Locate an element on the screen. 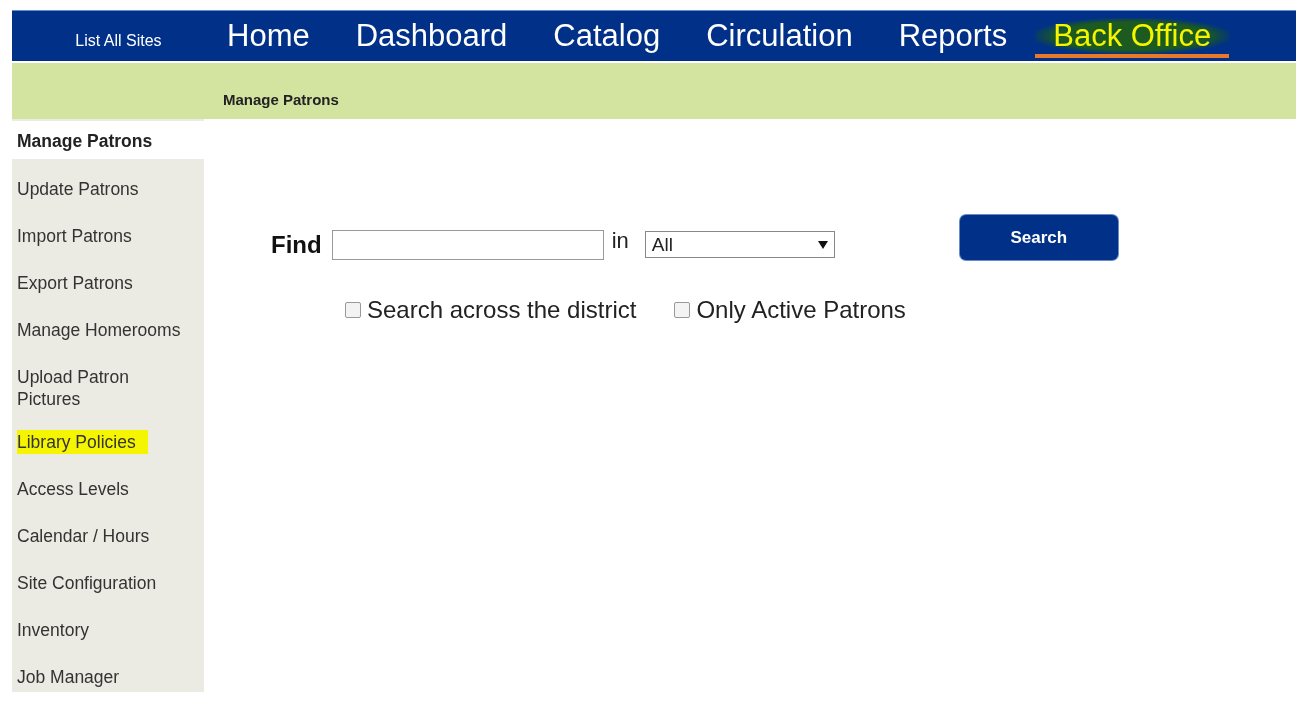 The height and width of the screenshot is (702, 1296). search-button: Search is located at coordinates (1038, 237).